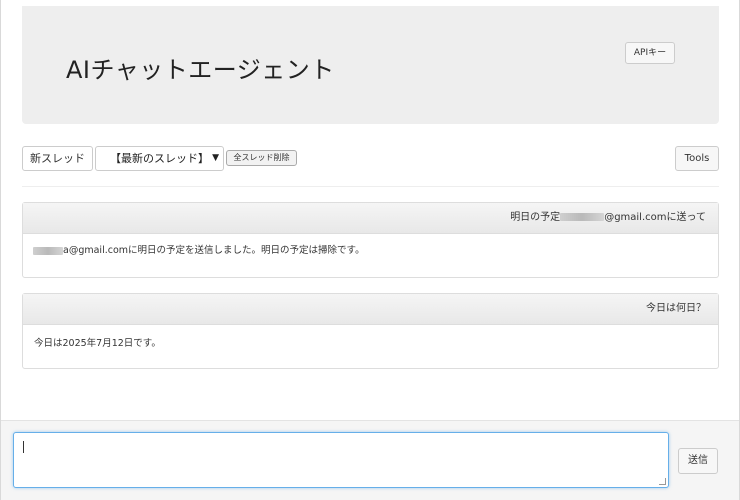 The width and height of the screenshot is (740, 500). What do you see at coordinates (650, 53) in the screenshot?
I see `api-key-button: APIキー` at bounding box center [650, 53].